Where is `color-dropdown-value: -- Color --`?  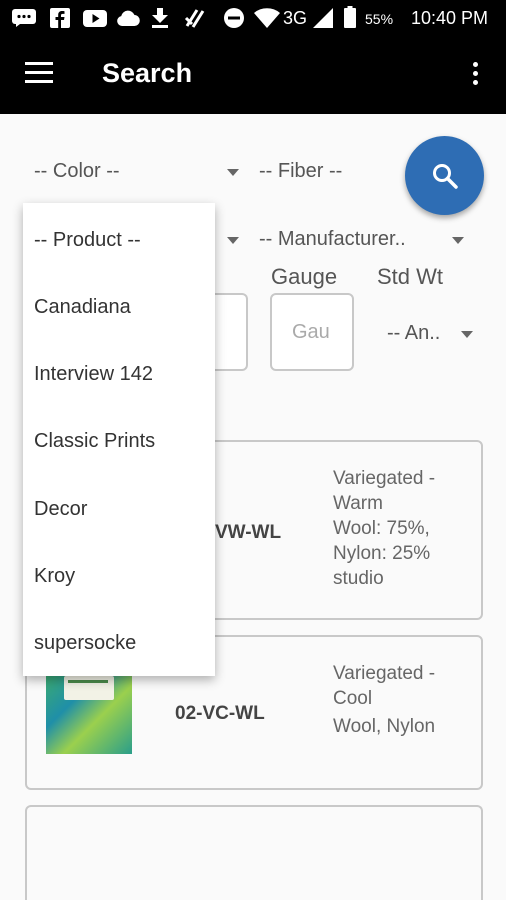
color-dropdown-value: -- Color -- is located at coordinates (77, 171).